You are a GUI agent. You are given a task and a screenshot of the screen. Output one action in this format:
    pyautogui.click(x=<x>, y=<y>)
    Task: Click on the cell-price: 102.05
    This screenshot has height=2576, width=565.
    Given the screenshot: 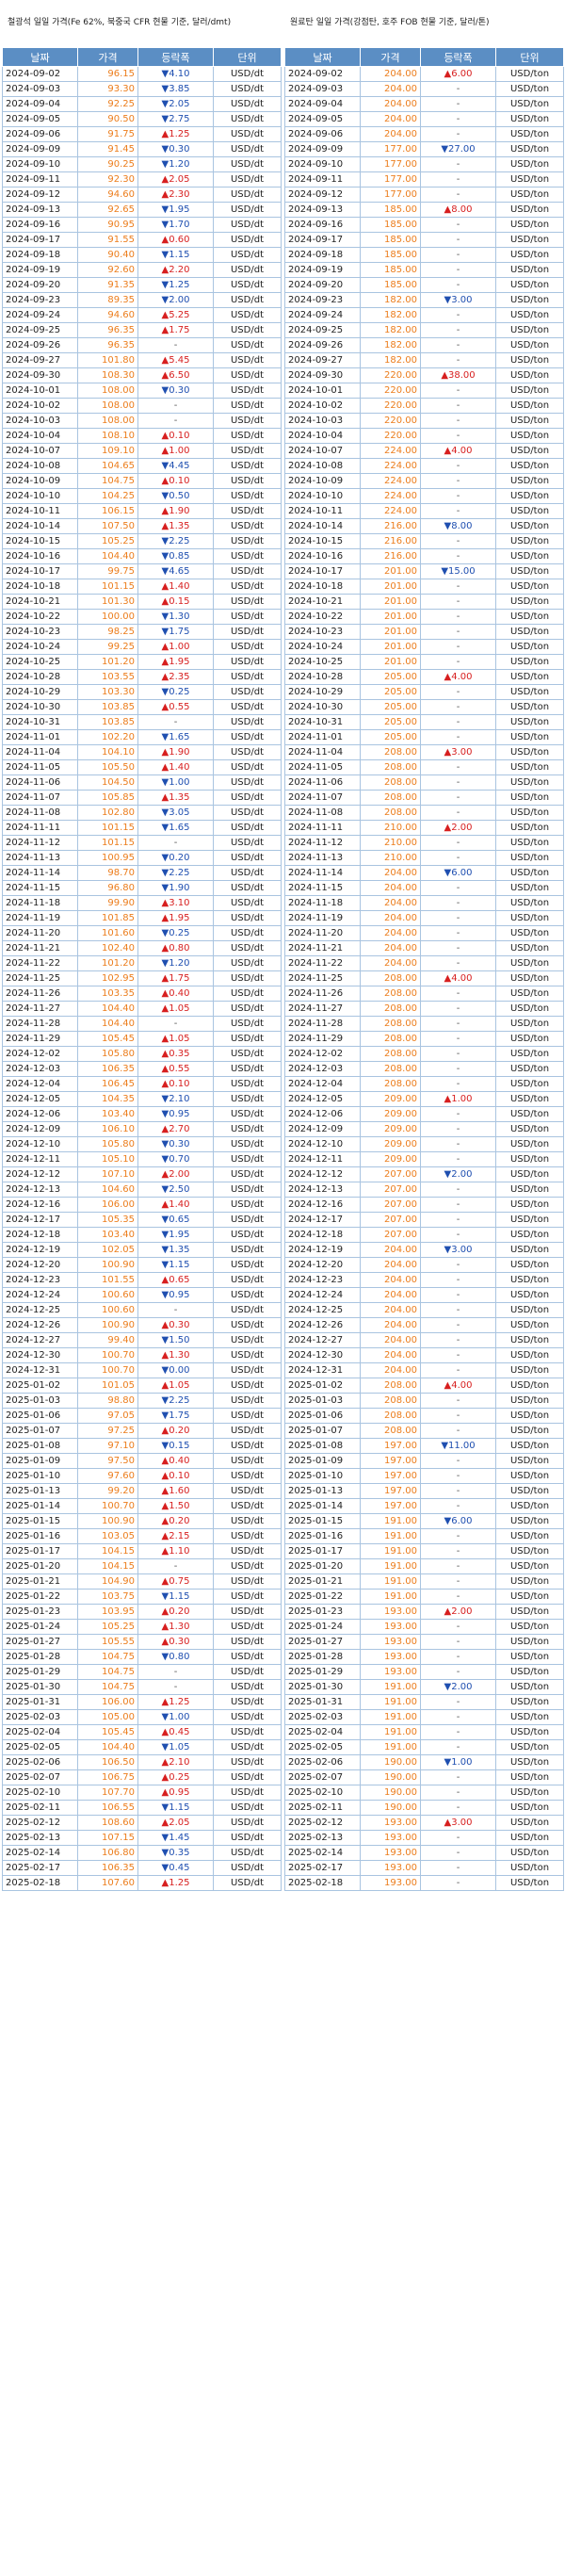 What is the action you would take?
    pyautogui.click(x=107, y=1250)
    